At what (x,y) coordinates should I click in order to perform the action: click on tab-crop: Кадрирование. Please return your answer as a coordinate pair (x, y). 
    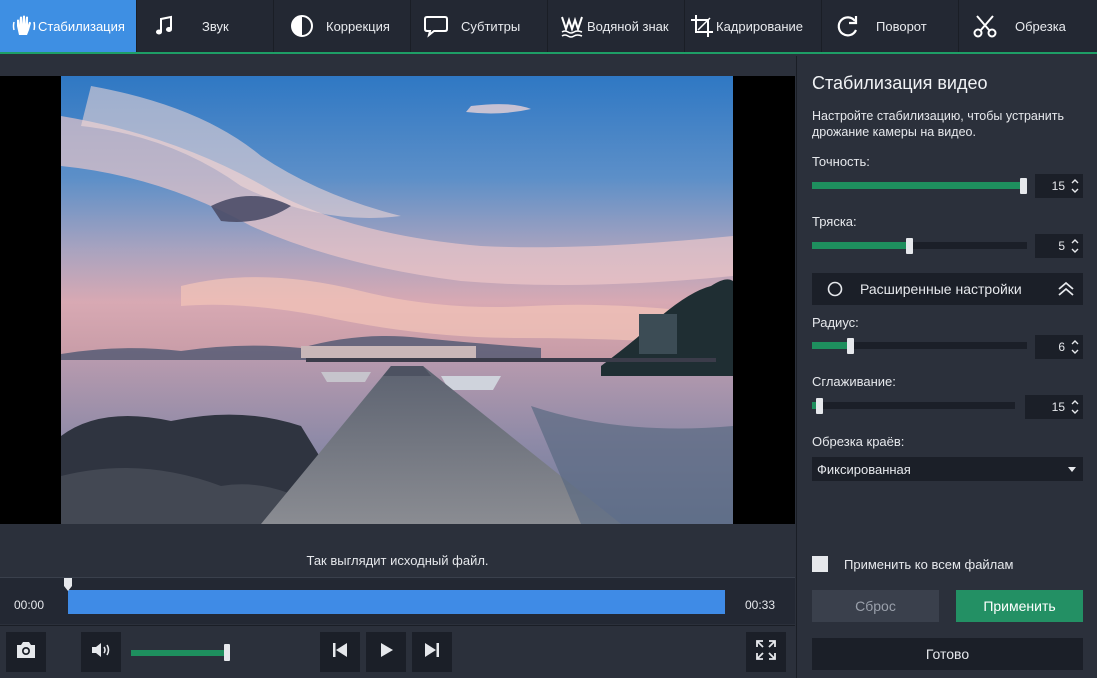
    Looking at the image, I should click on (753, 26).